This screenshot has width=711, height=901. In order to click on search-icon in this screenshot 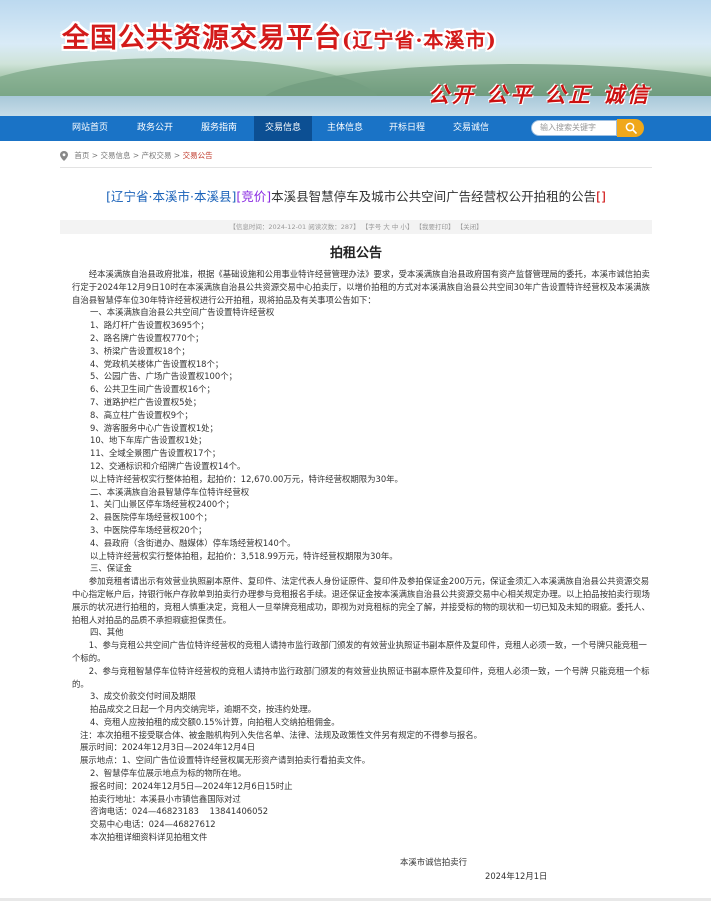, I will do `click(631, 128)`.